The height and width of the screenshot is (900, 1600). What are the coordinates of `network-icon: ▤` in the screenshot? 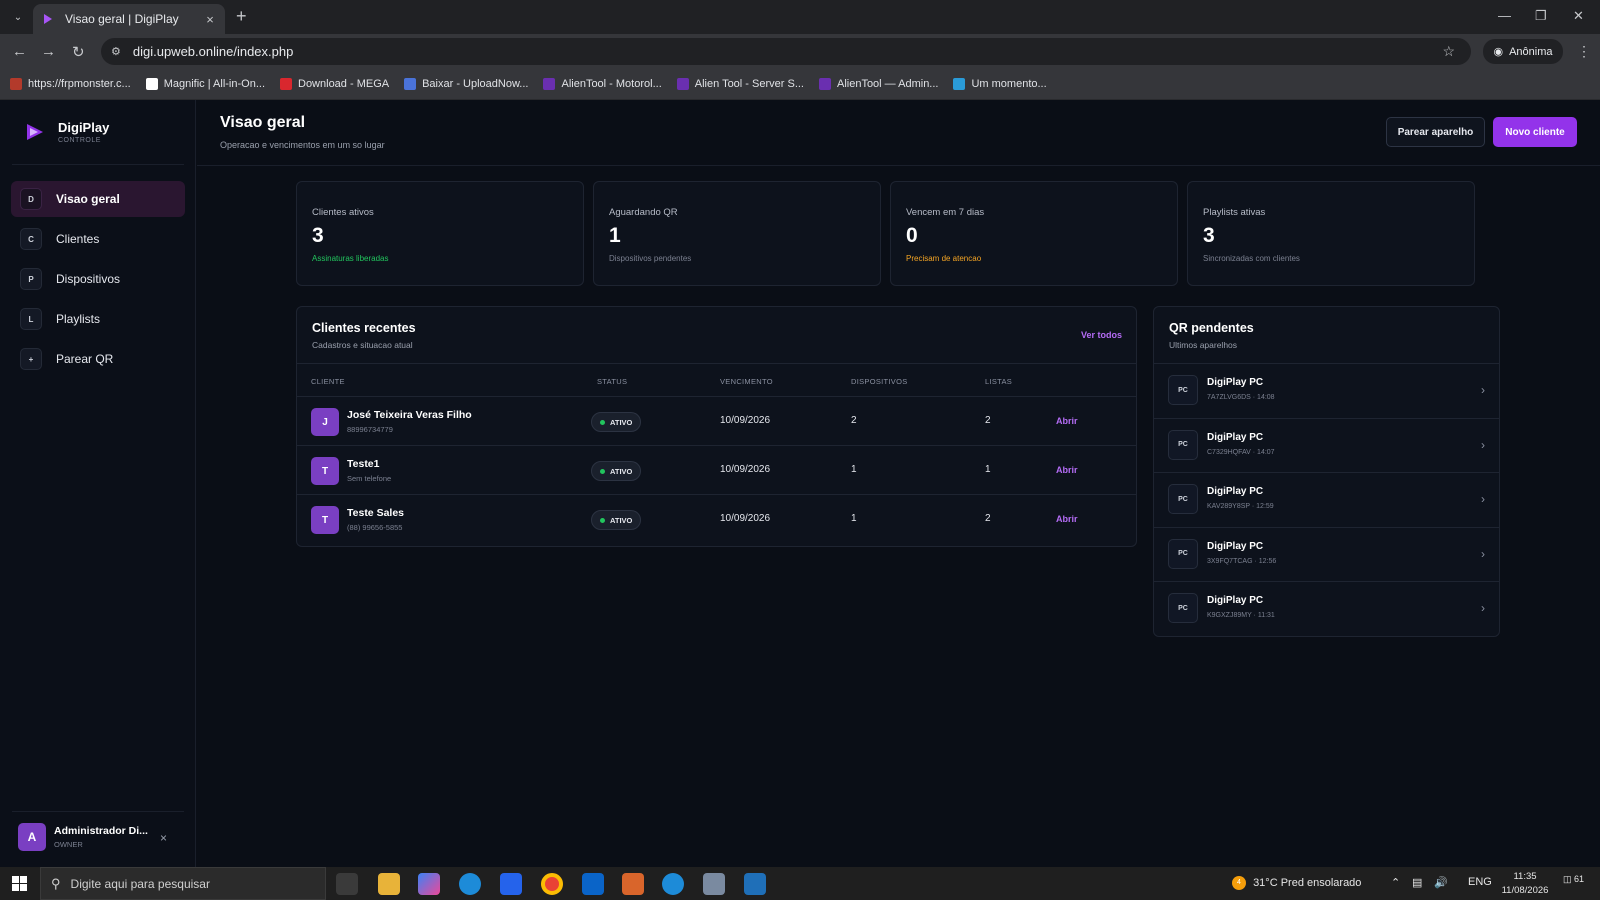 It's located at (1417, 882).